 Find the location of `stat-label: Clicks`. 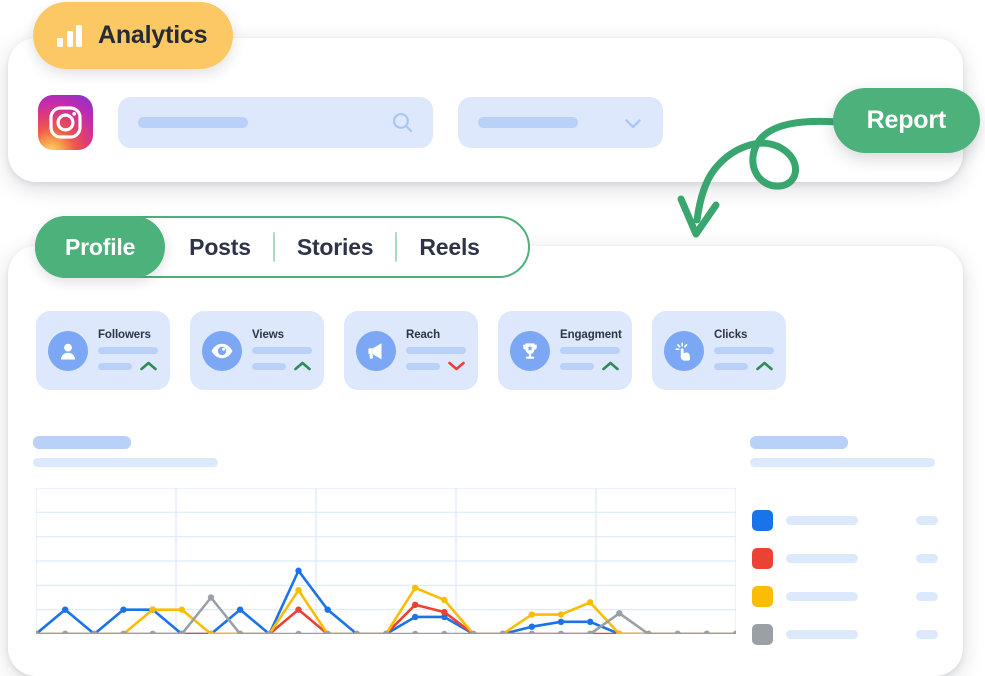

stat-label: Clicks is located at coordinates (731, 335).